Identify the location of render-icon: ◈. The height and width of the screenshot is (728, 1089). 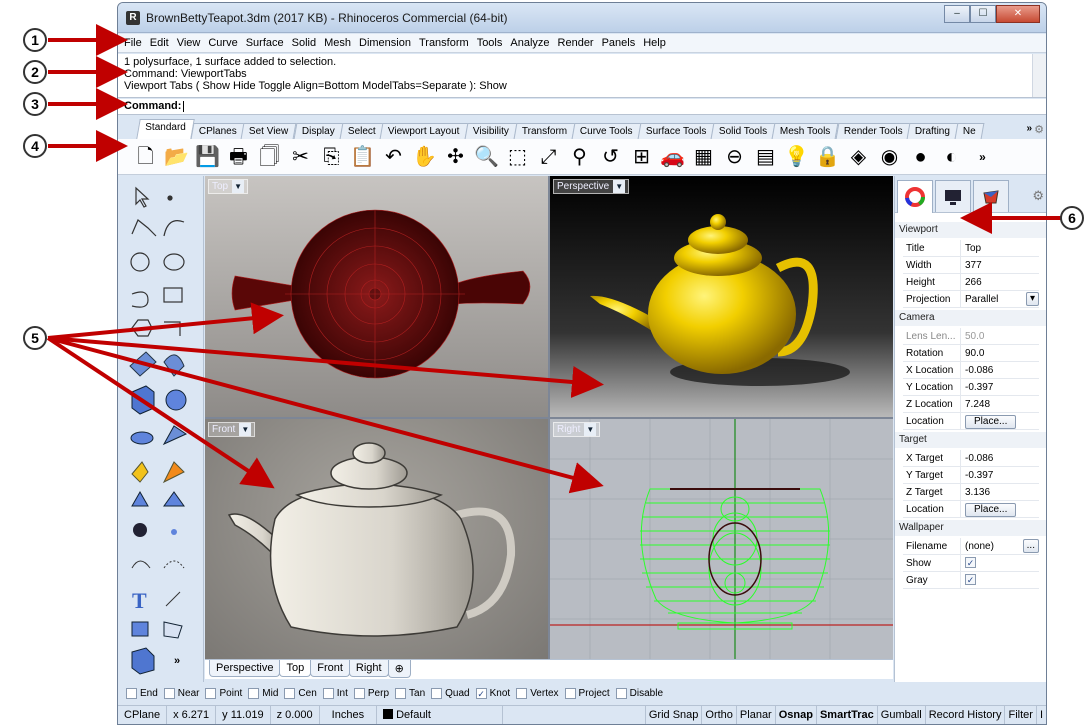
(858, 156).